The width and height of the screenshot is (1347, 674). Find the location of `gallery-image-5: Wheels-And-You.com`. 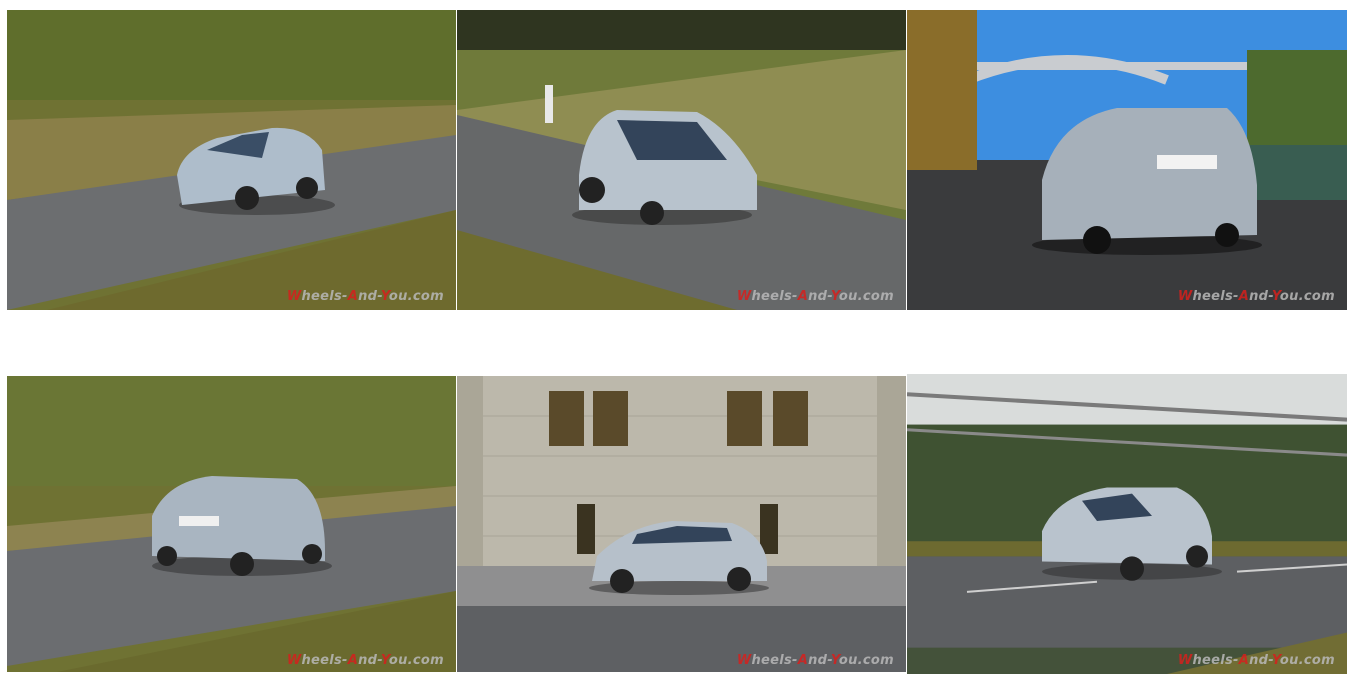

gallery-image-5: Wheels-And-You.com is located at coordinates (681, 524).